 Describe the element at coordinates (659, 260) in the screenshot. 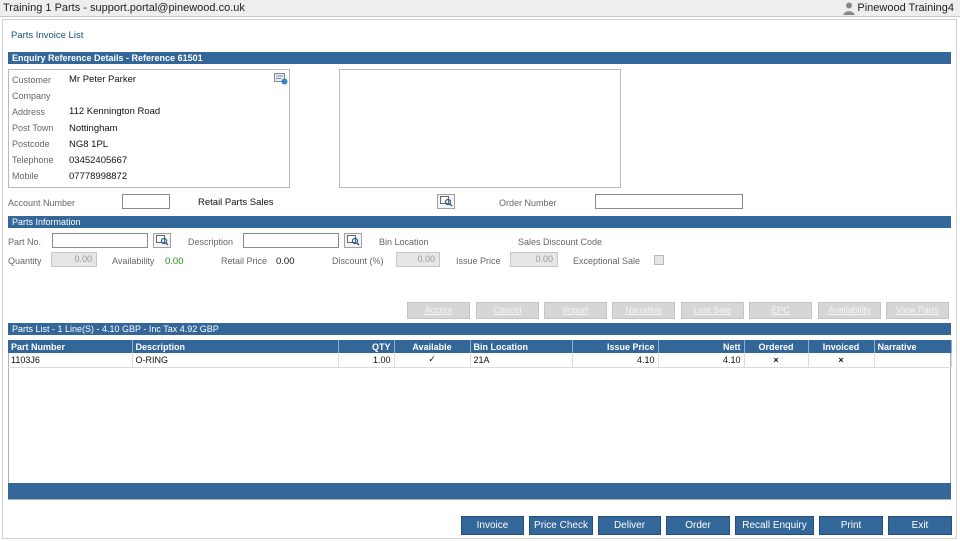

I see `exceptional-sale-checkbox` at that location.